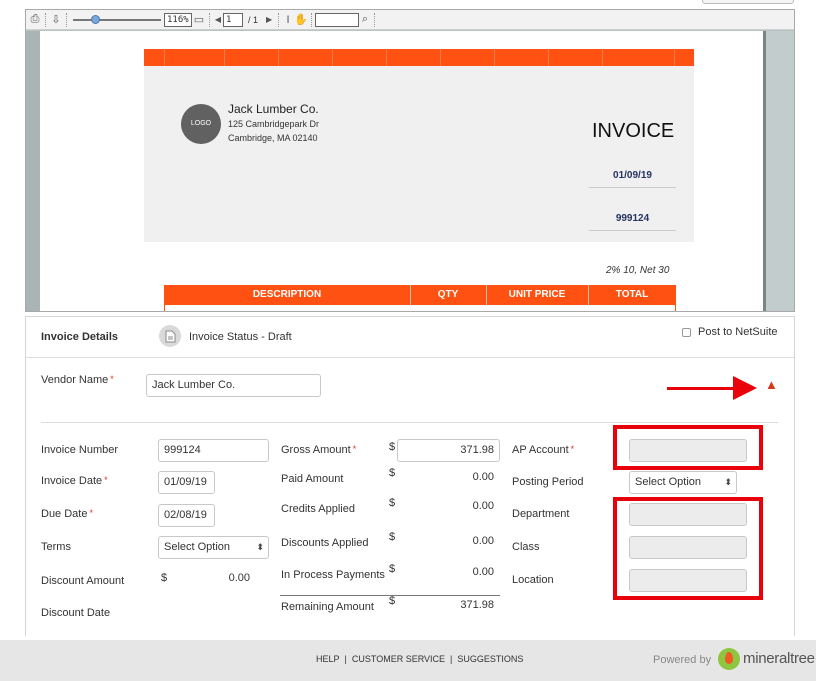  What do you see at coordinates (233, 19) in the screenshot?
I see `page-number-input: 1` at bounding box center [233, 19].